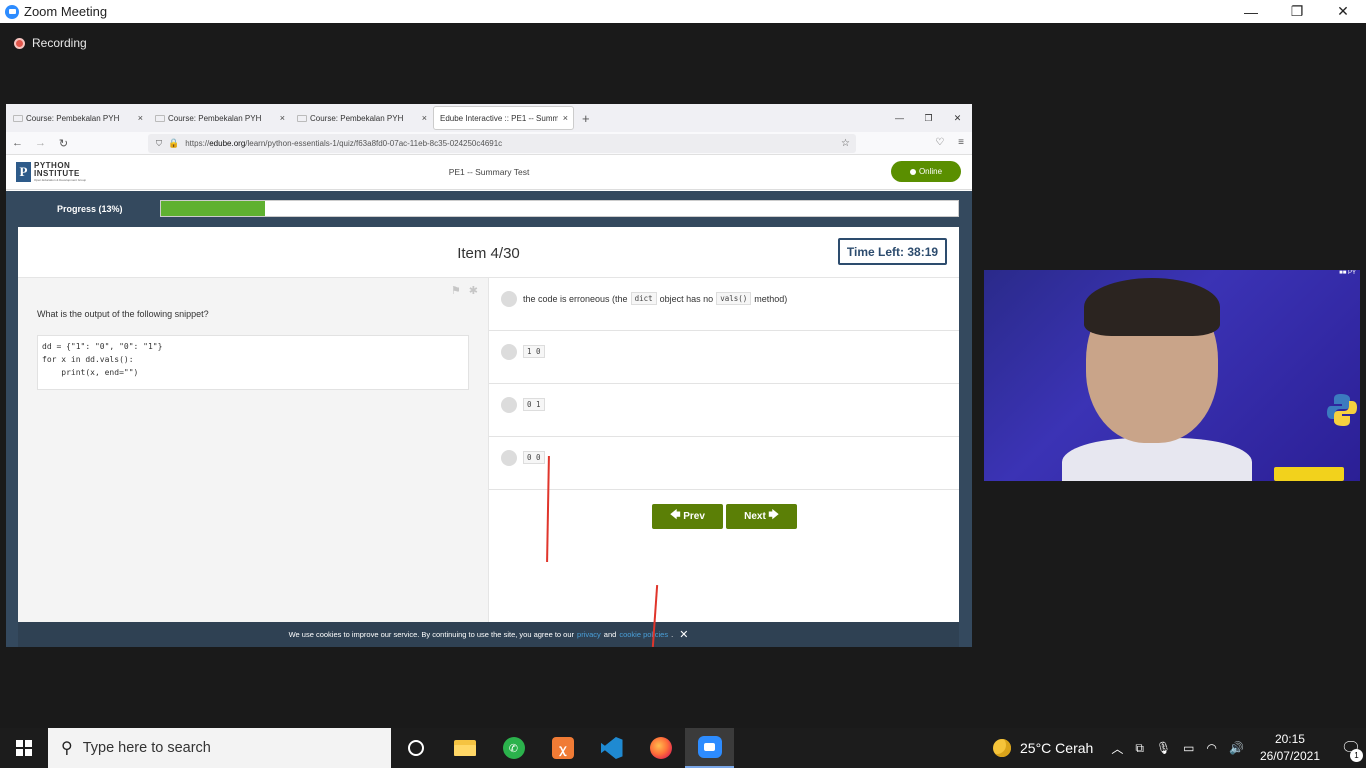 The image size is (1366, 768). I want to click on next-label: Next, so click(755, 516).